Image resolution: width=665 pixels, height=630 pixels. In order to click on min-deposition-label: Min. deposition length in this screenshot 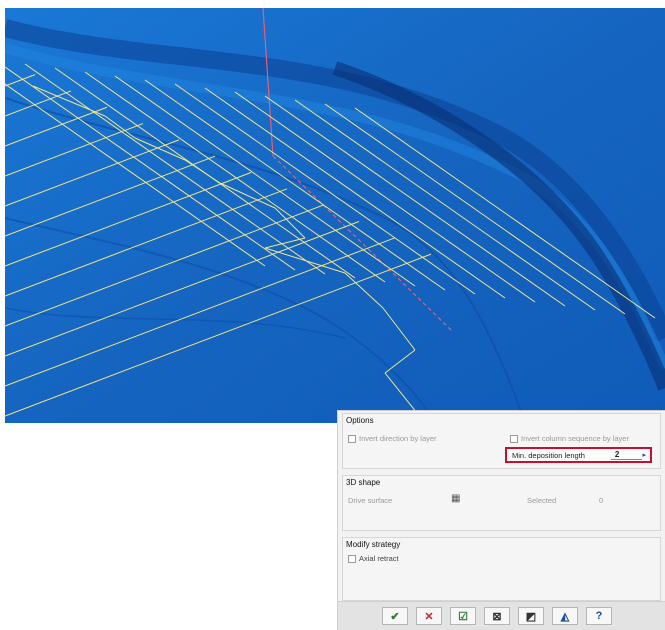, I will do `click(548, 455)`.